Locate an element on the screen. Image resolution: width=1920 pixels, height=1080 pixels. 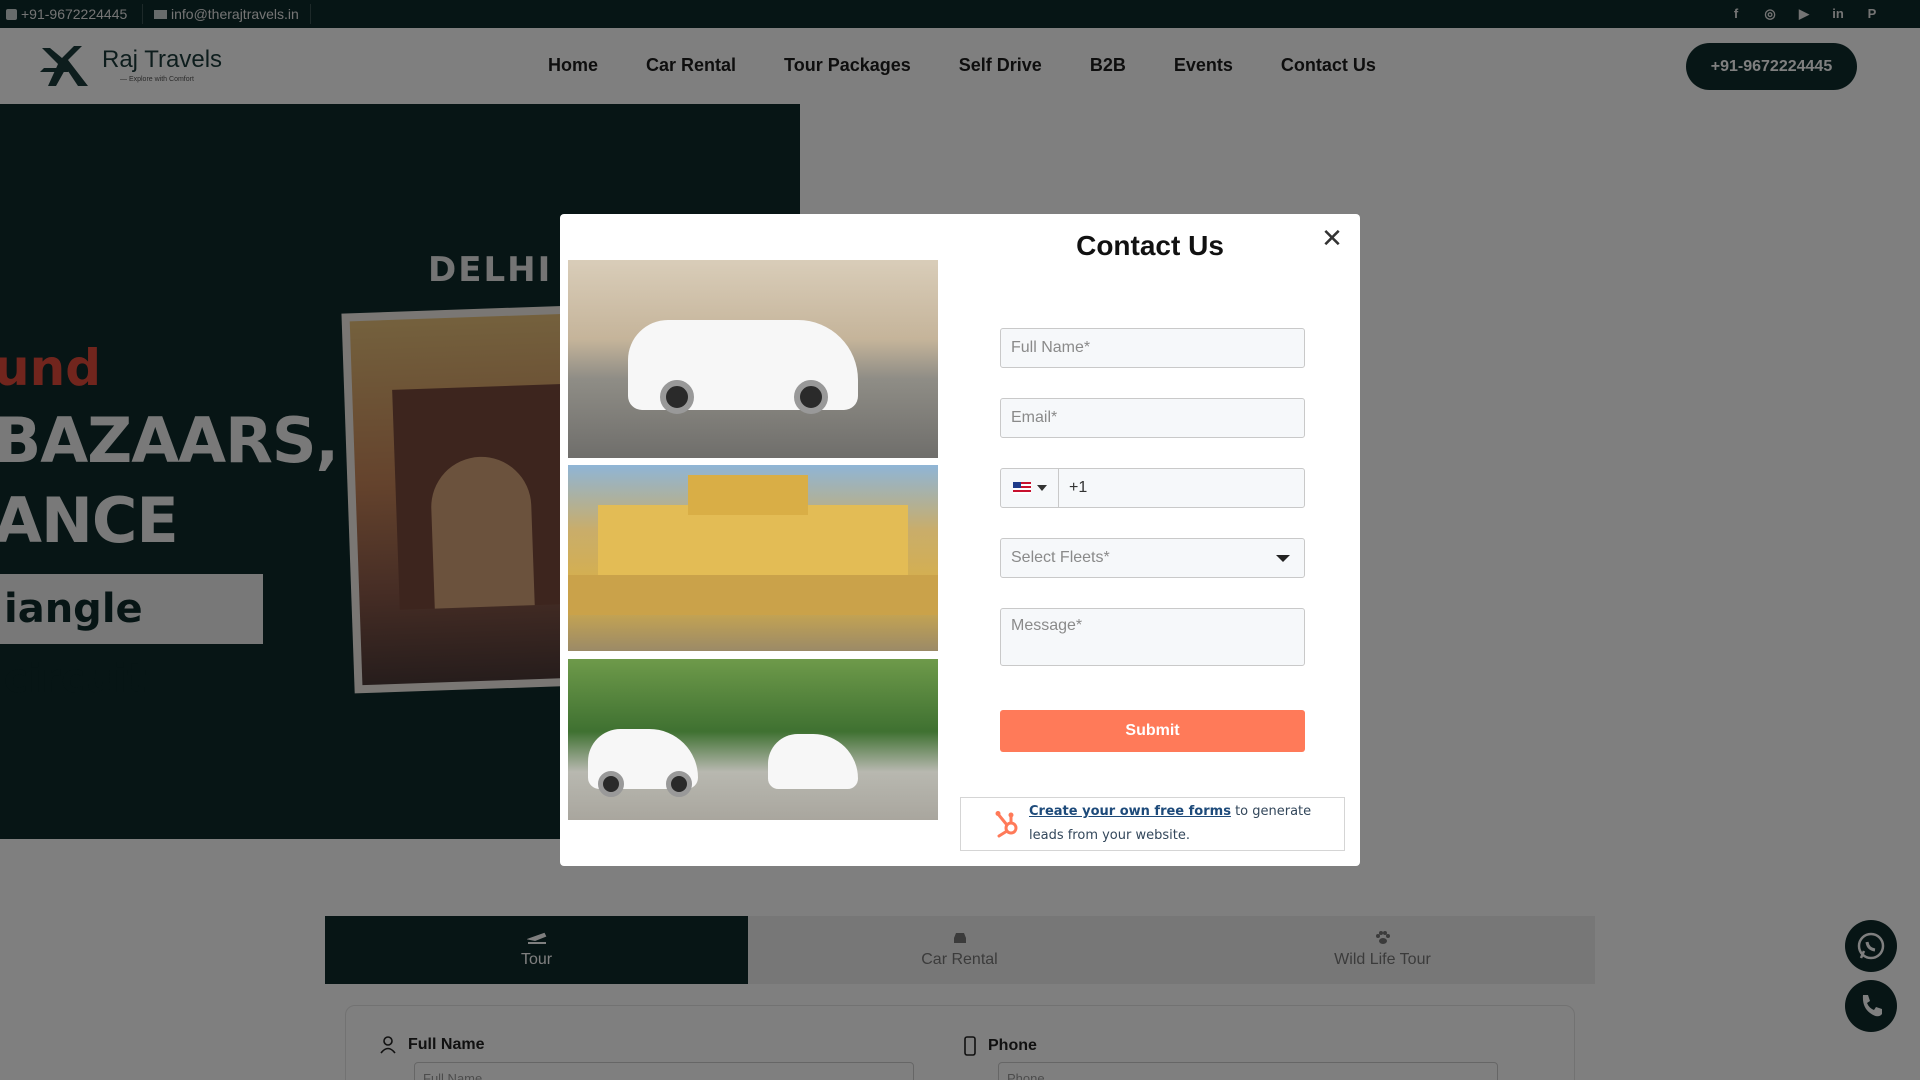
email-input is located at coordinates (1152, 418).